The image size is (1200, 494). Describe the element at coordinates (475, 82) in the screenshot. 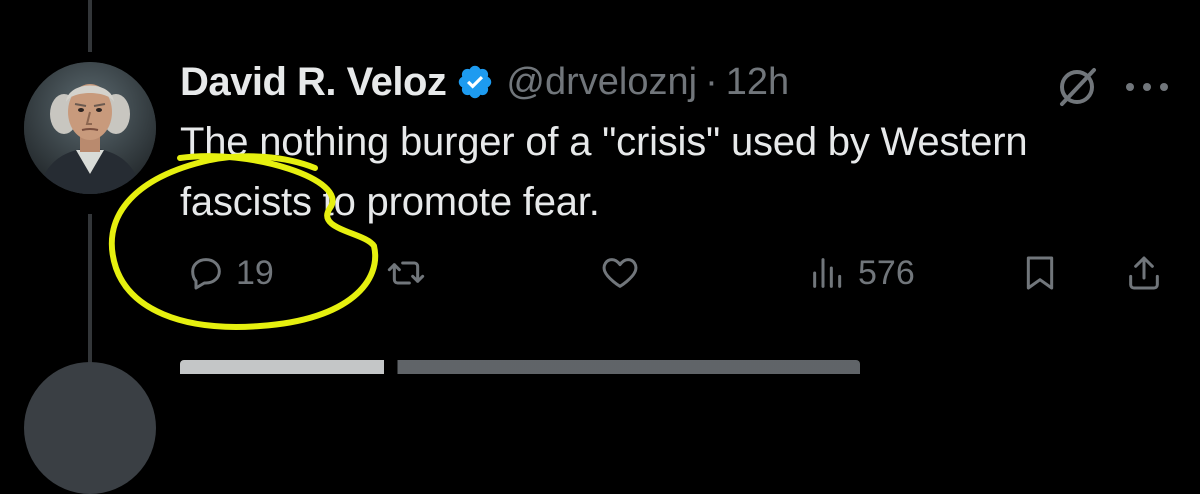

I see `verified-badge-icon` at that location.